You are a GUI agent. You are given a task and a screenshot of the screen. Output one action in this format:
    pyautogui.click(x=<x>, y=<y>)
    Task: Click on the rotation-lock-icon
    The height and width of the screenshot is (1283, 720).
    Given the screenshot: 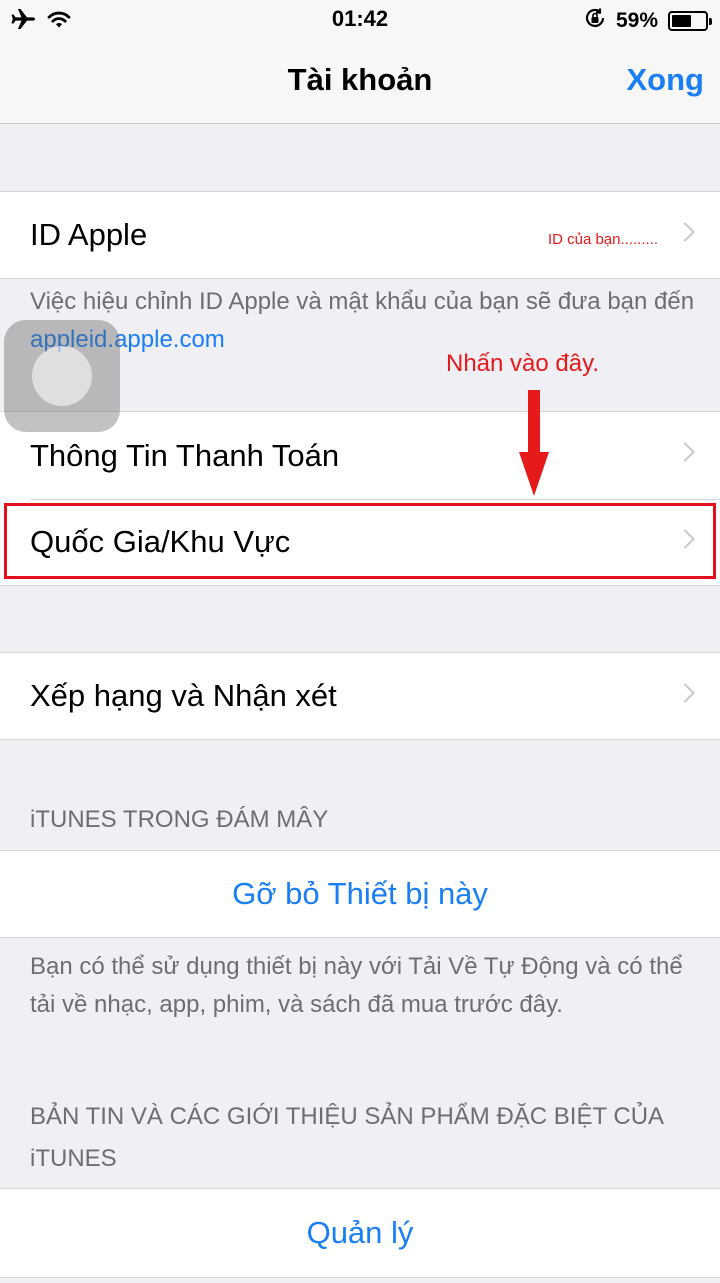 What is the action you would take?
    pyautogui.click(x=595, y=21)
    